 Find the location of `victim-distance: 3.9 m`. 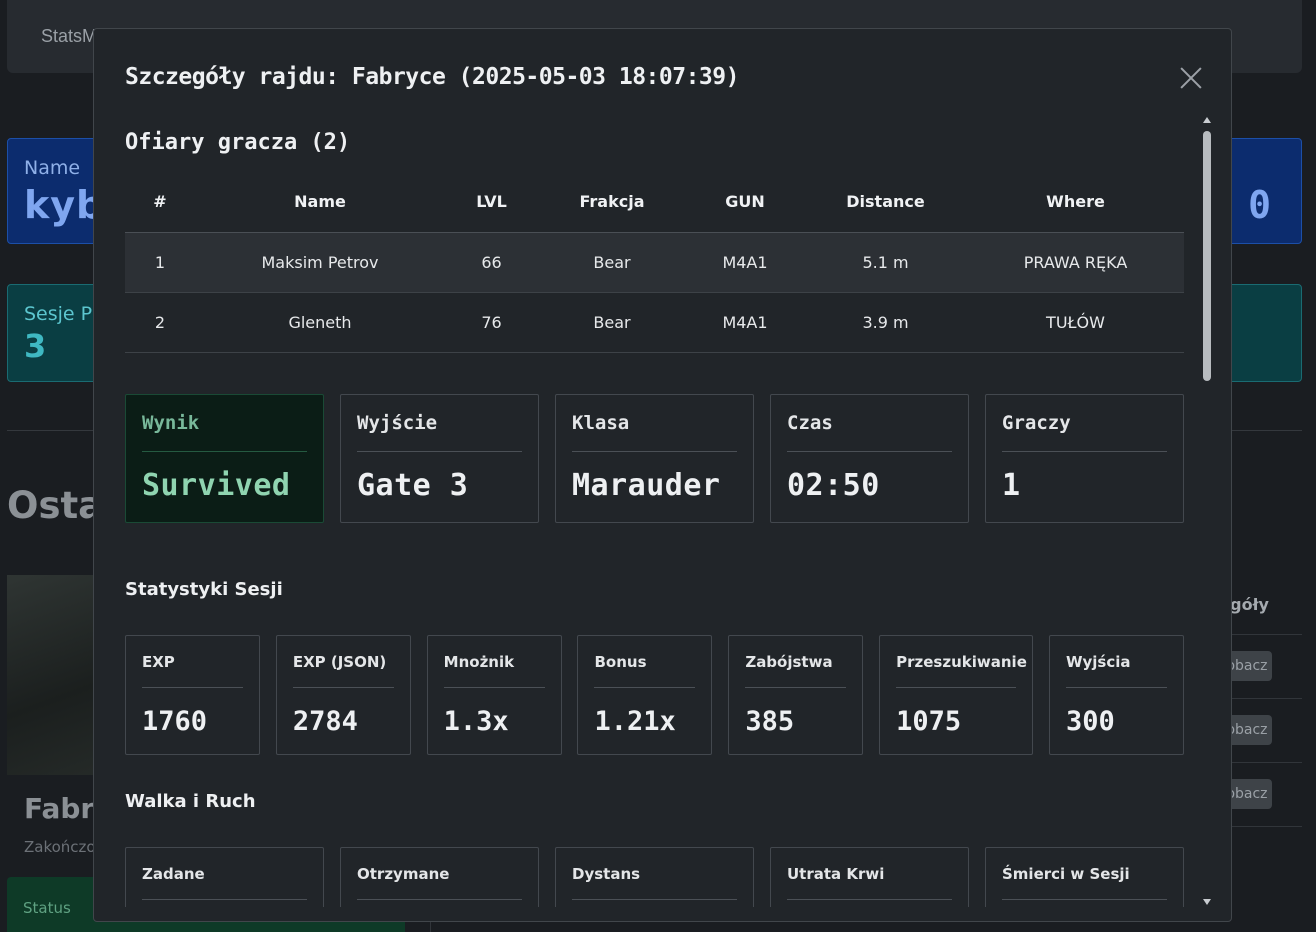

victim-distance: 3.9 m is located at coordinates (885, 322).